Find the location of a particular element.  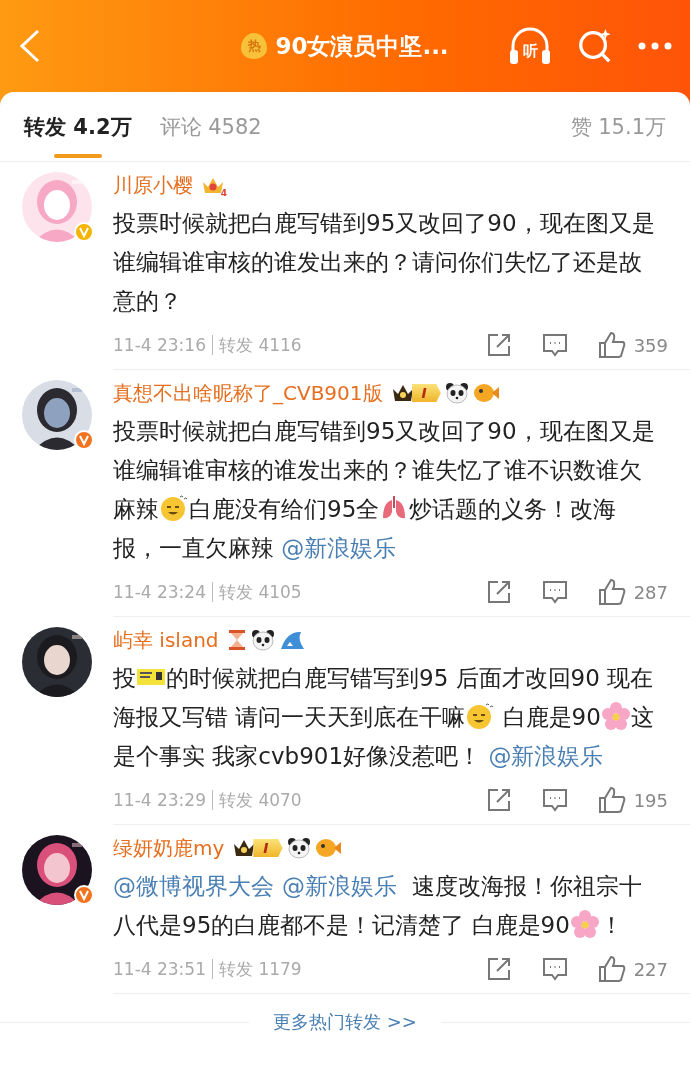

tab: 评论 4582 is located at coordinates (210, 126).